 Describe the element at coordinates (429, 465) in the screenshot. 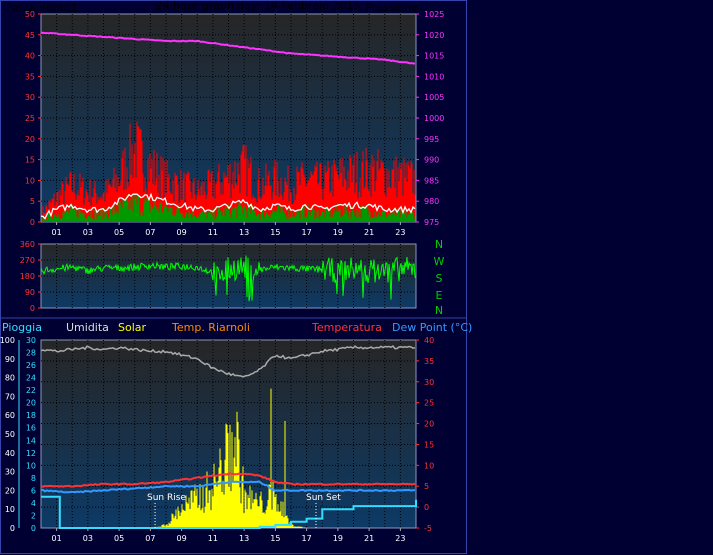

I see `temp-axis-label: 10` at that location.